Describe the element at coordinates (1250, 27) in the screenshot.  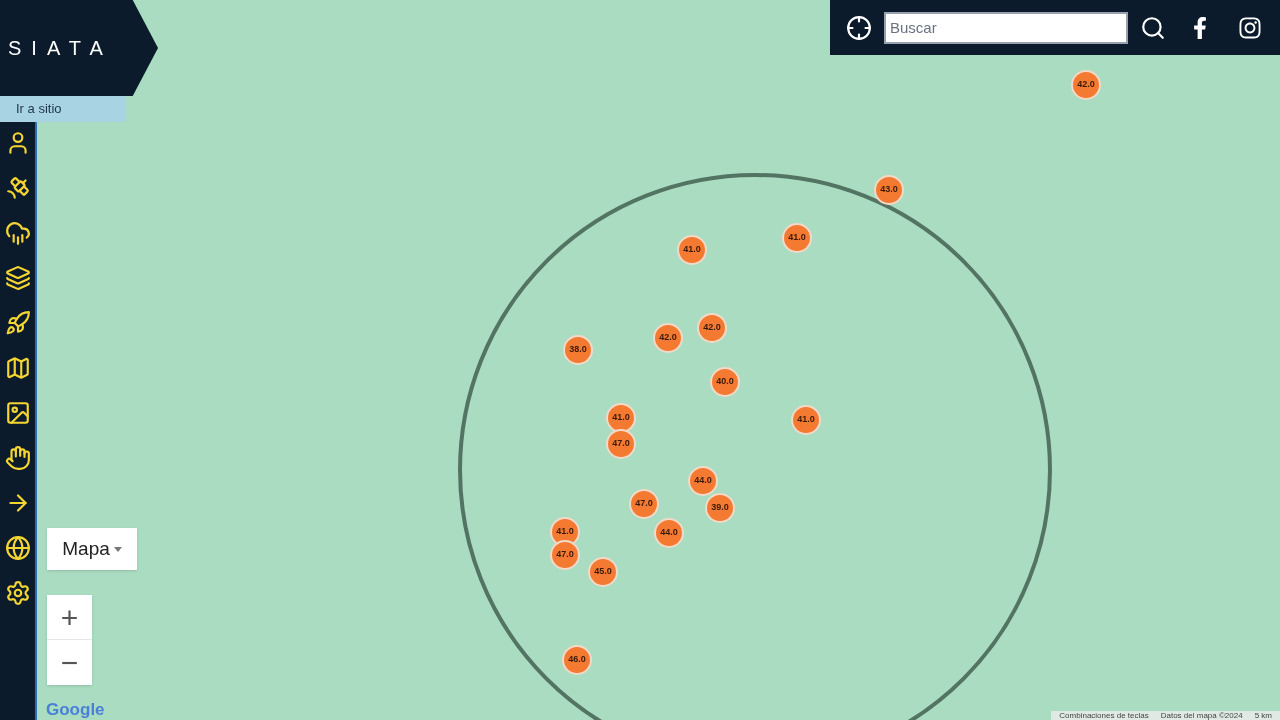
I see `instagram-icon` at that location.